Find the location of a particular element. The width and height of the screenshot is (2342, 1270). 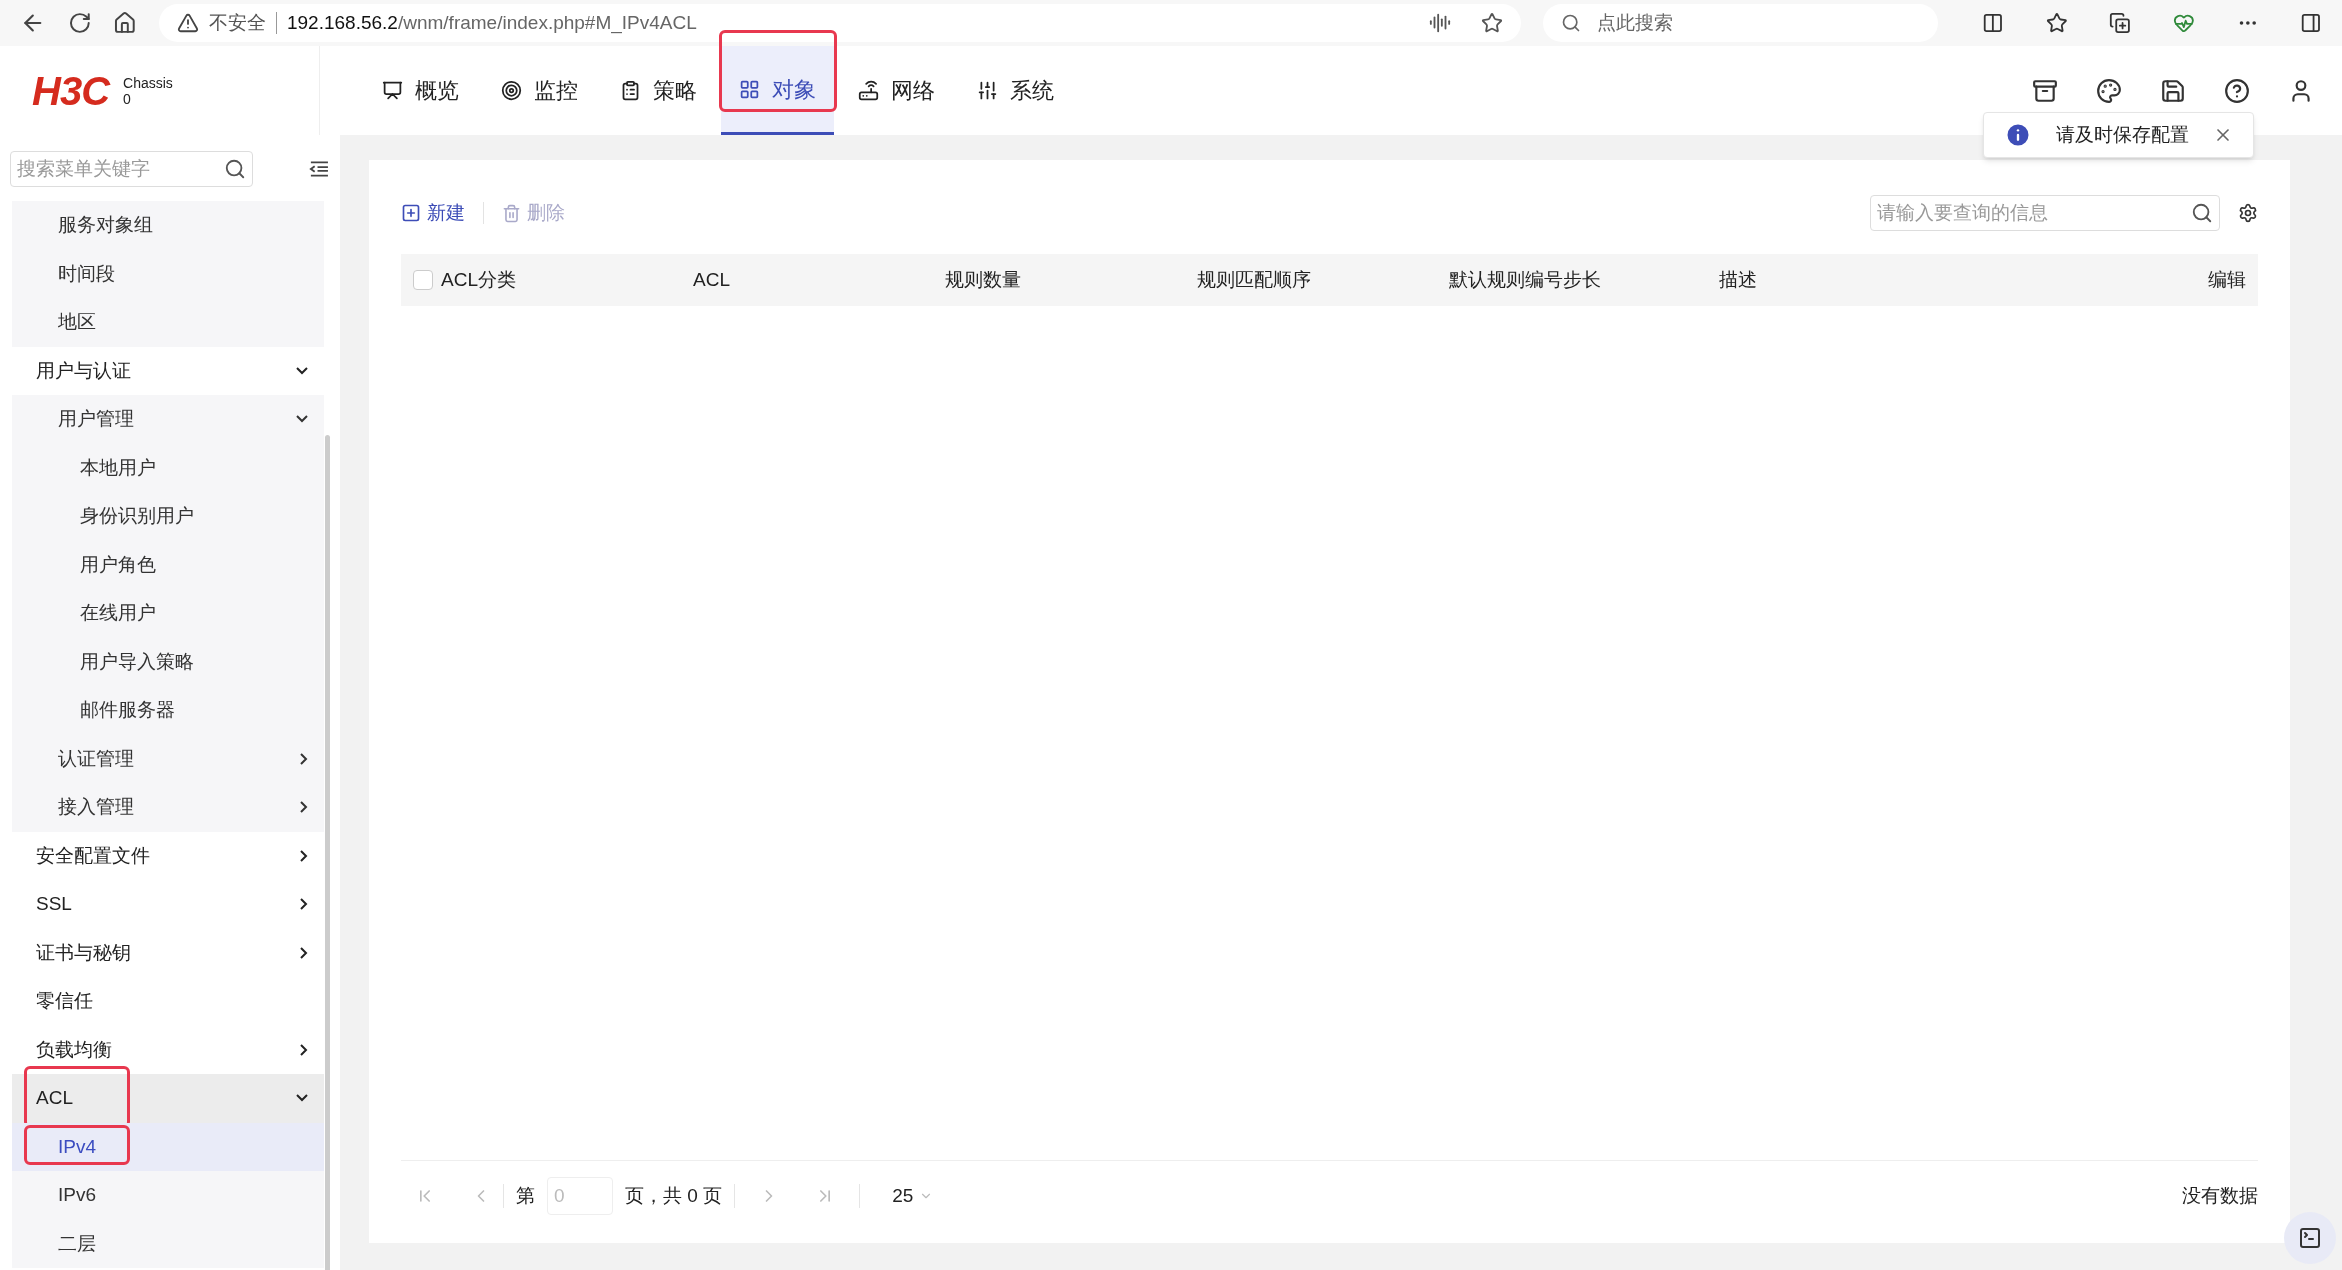

security-label: 不安全 is located at coordinates (237, 22).